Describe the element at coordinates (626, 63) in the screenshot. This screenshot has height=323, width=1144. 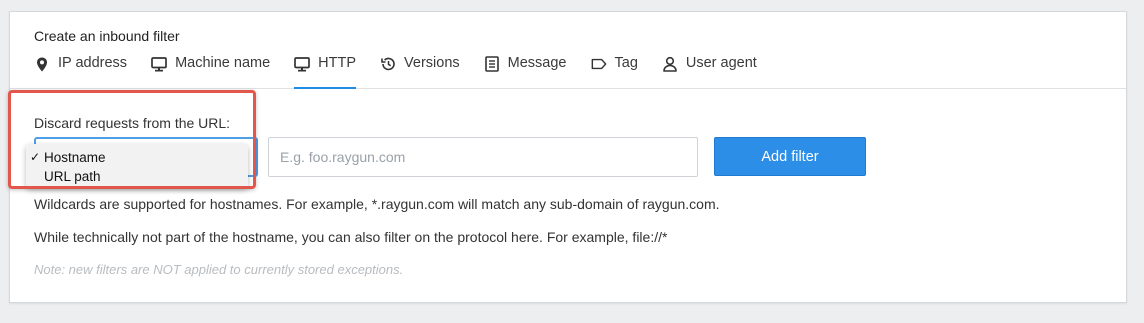
I see `tab-label: Tag` at that location.